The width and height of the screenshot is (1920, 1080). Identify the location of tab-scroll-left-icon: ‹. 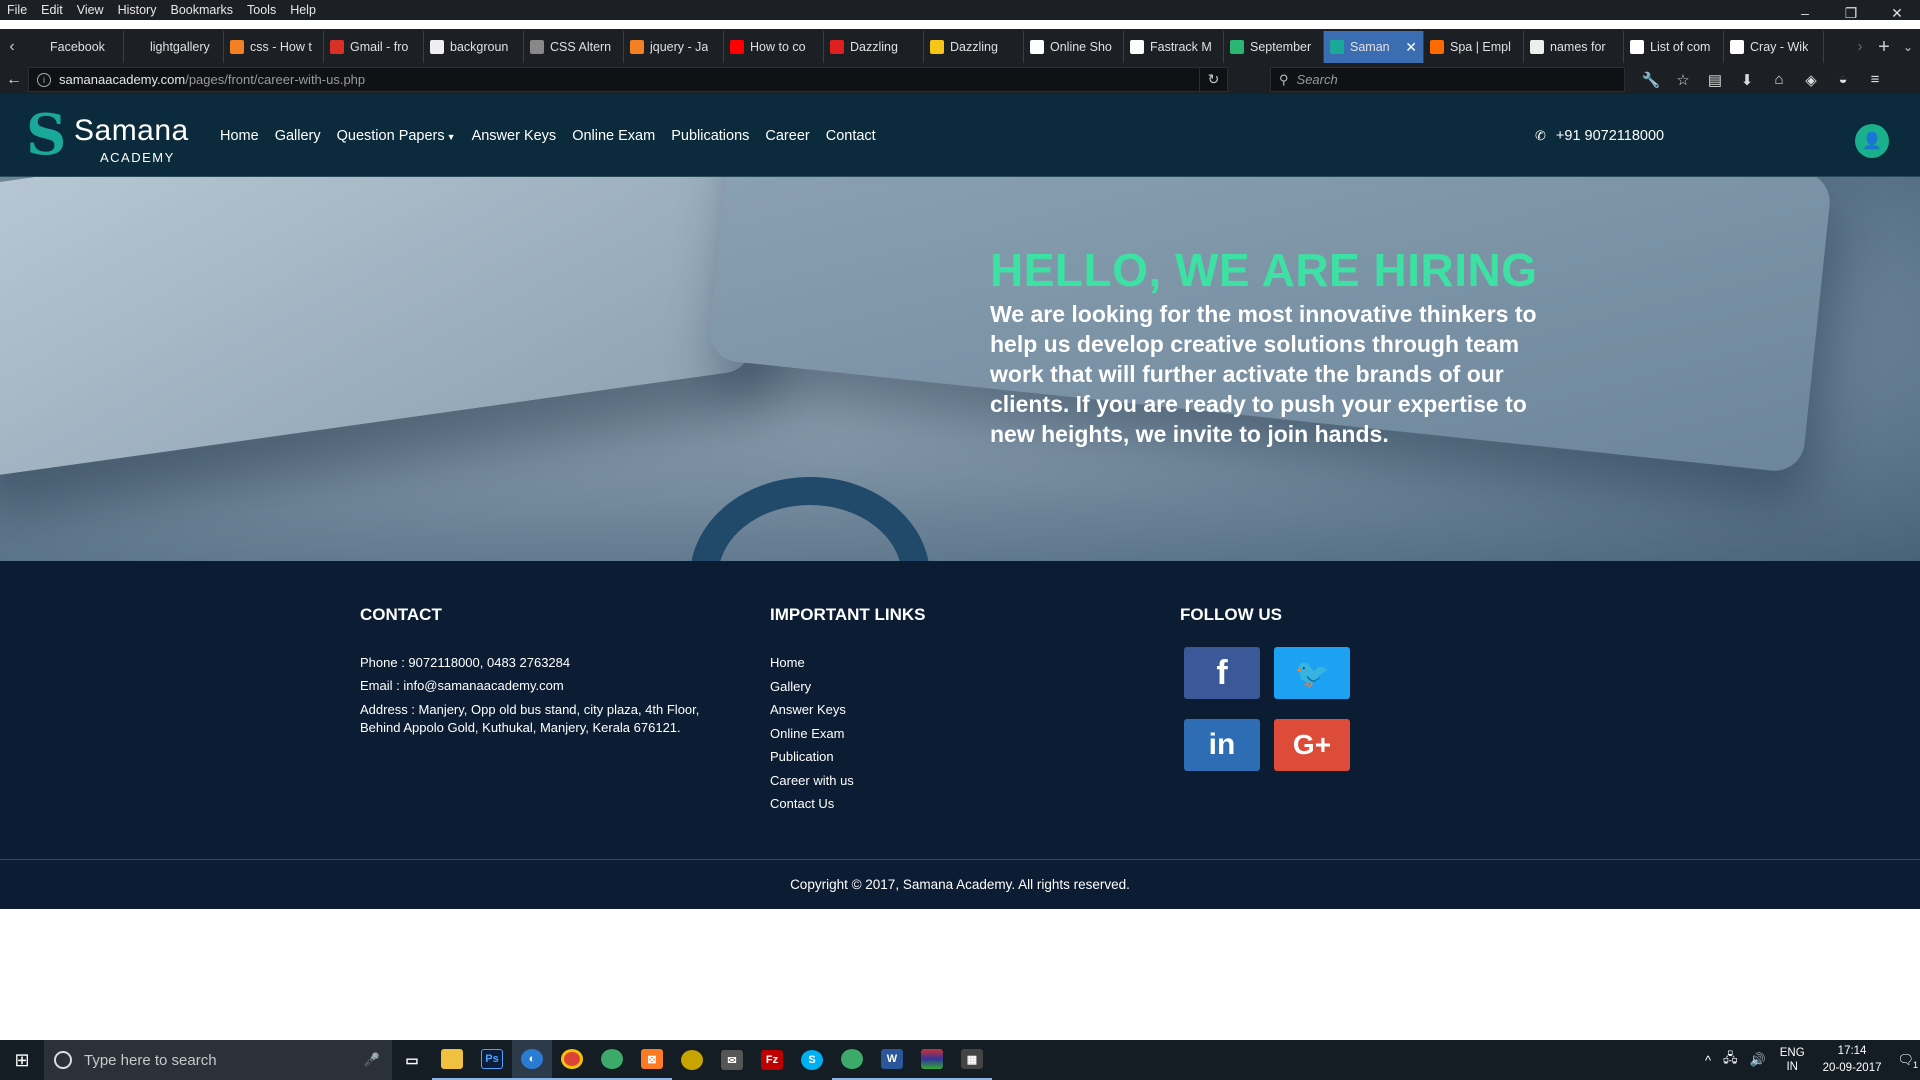
(12, 47).